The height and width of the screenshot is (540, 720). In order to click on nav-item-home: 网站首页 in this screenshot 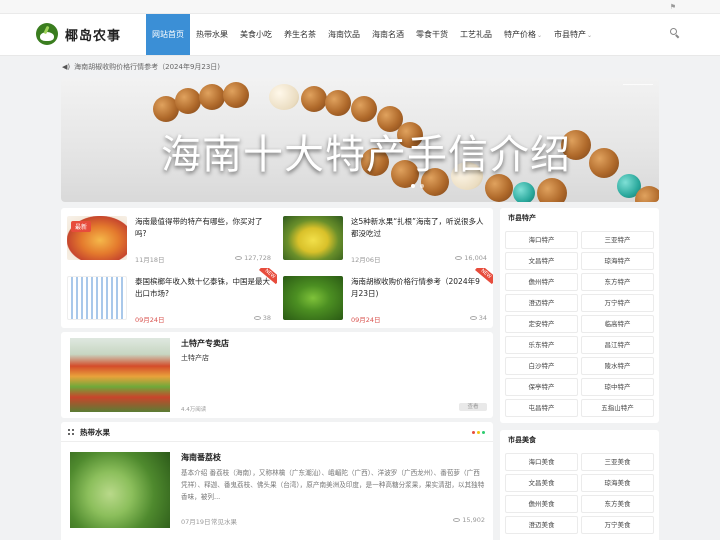, I will do `click(168, 34)`.